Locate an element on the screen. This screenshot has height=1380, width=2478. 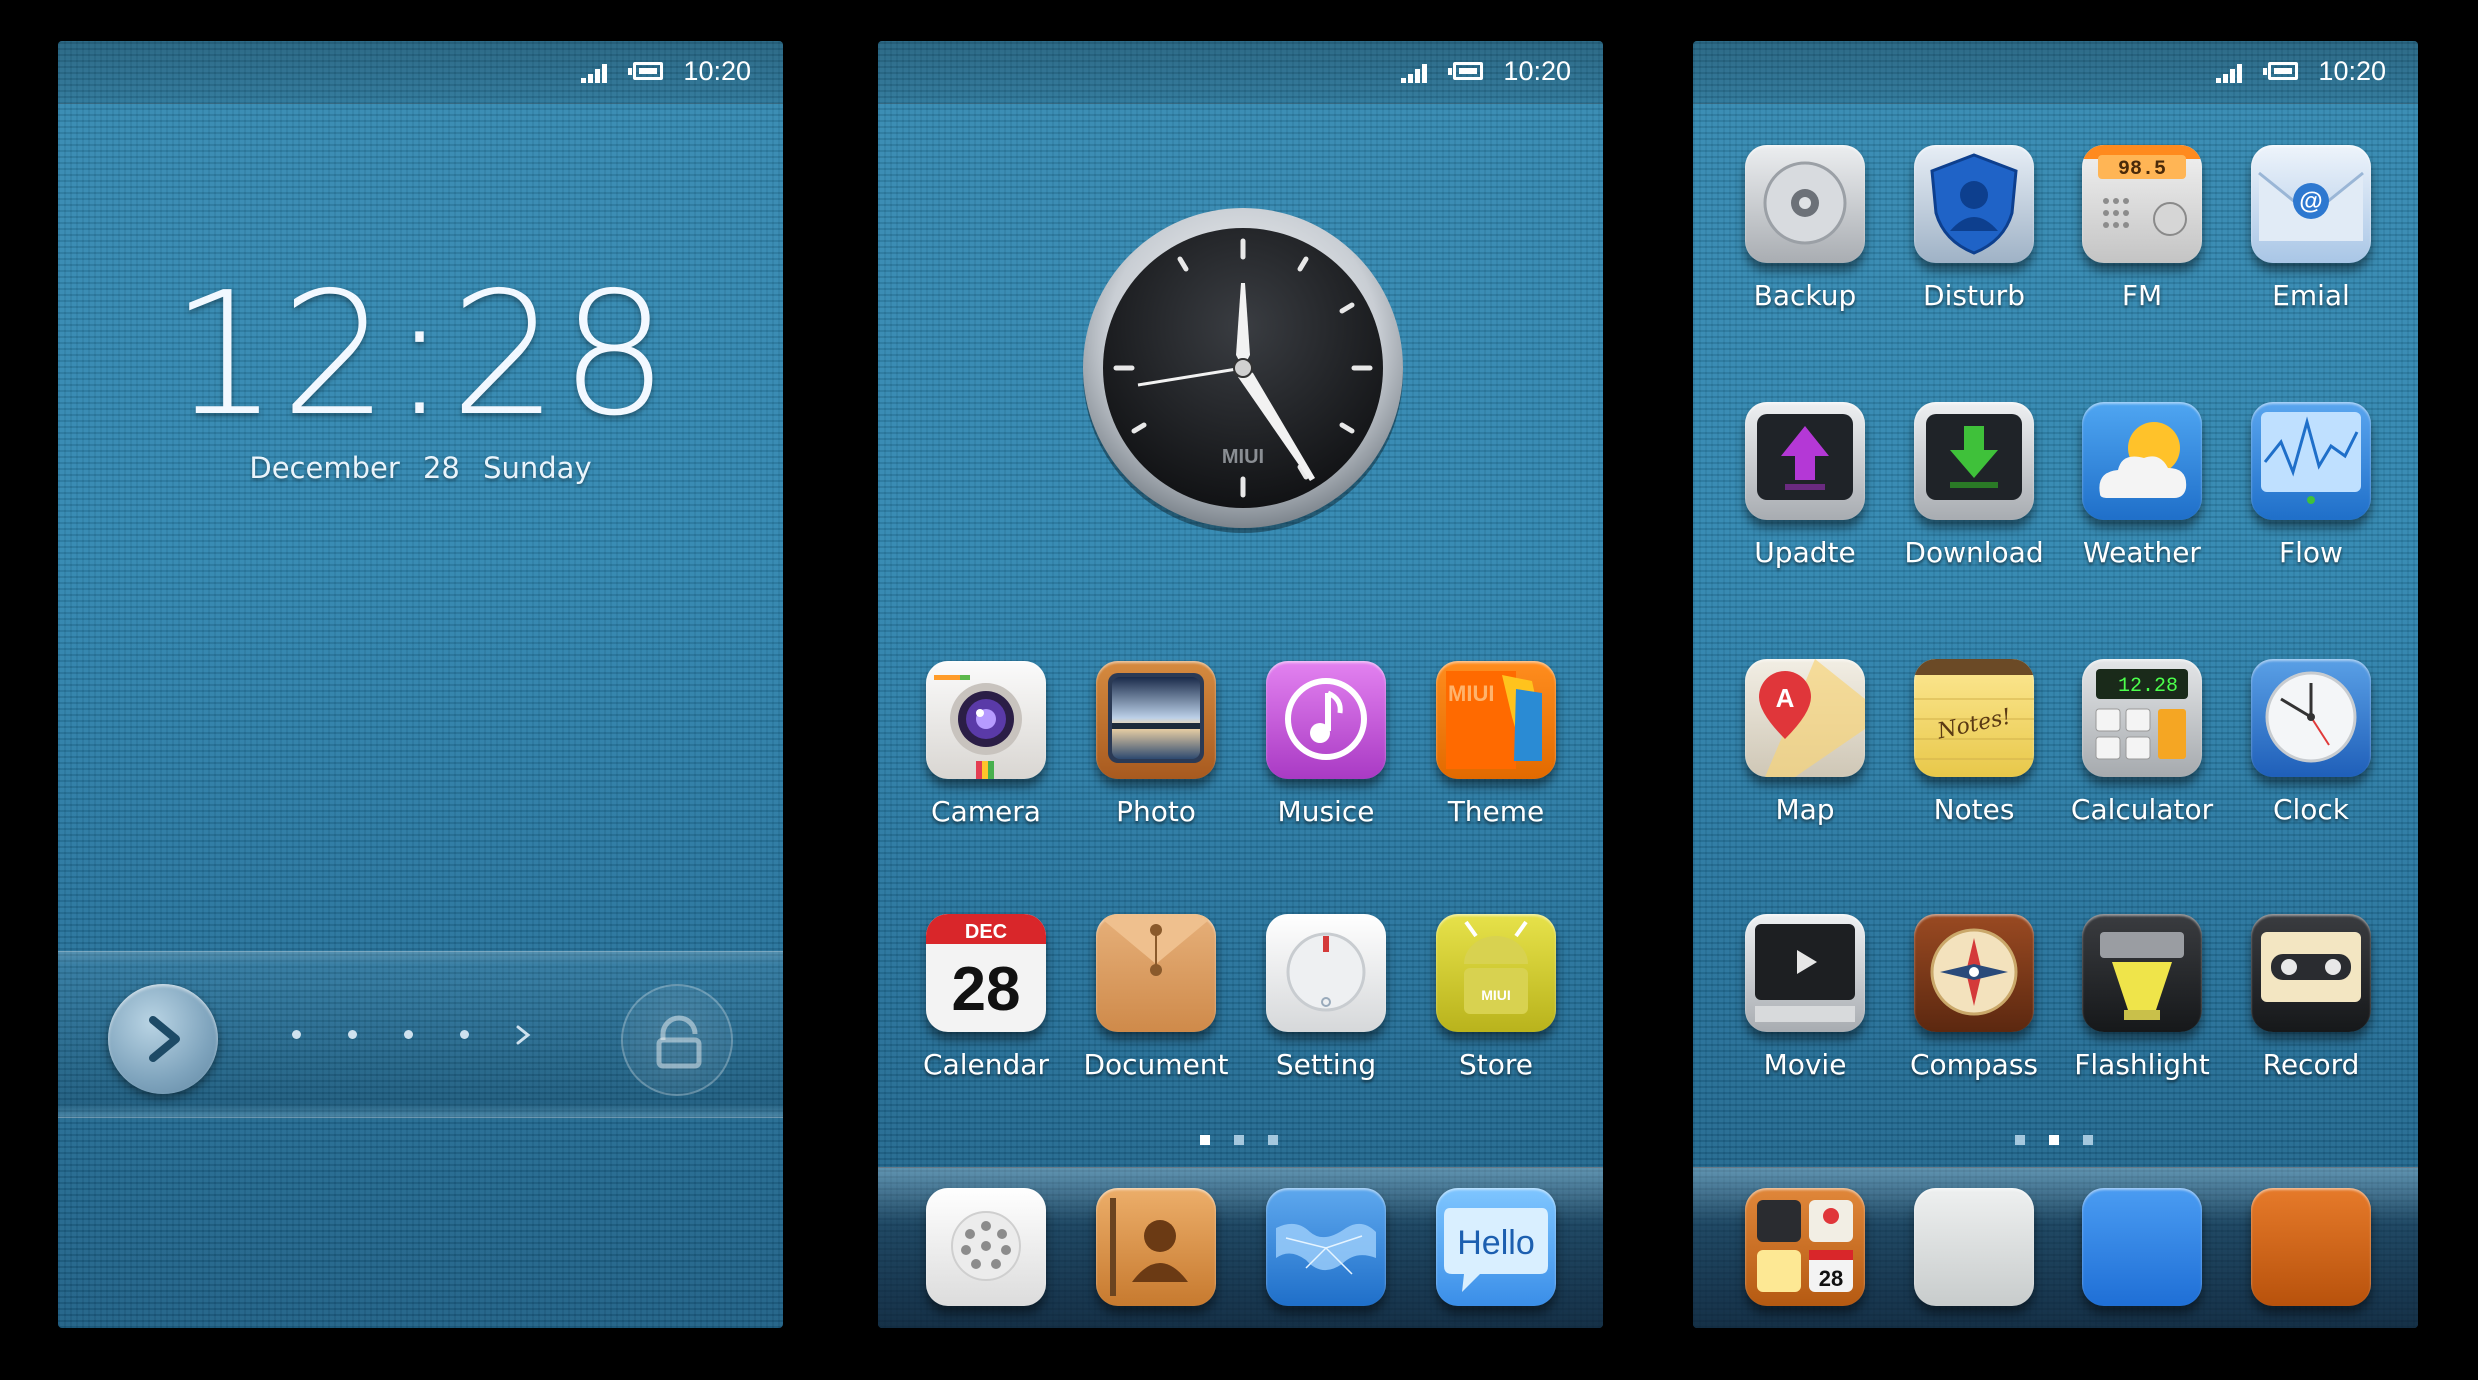
unlock-handle is located at coordinates (163, 1039).